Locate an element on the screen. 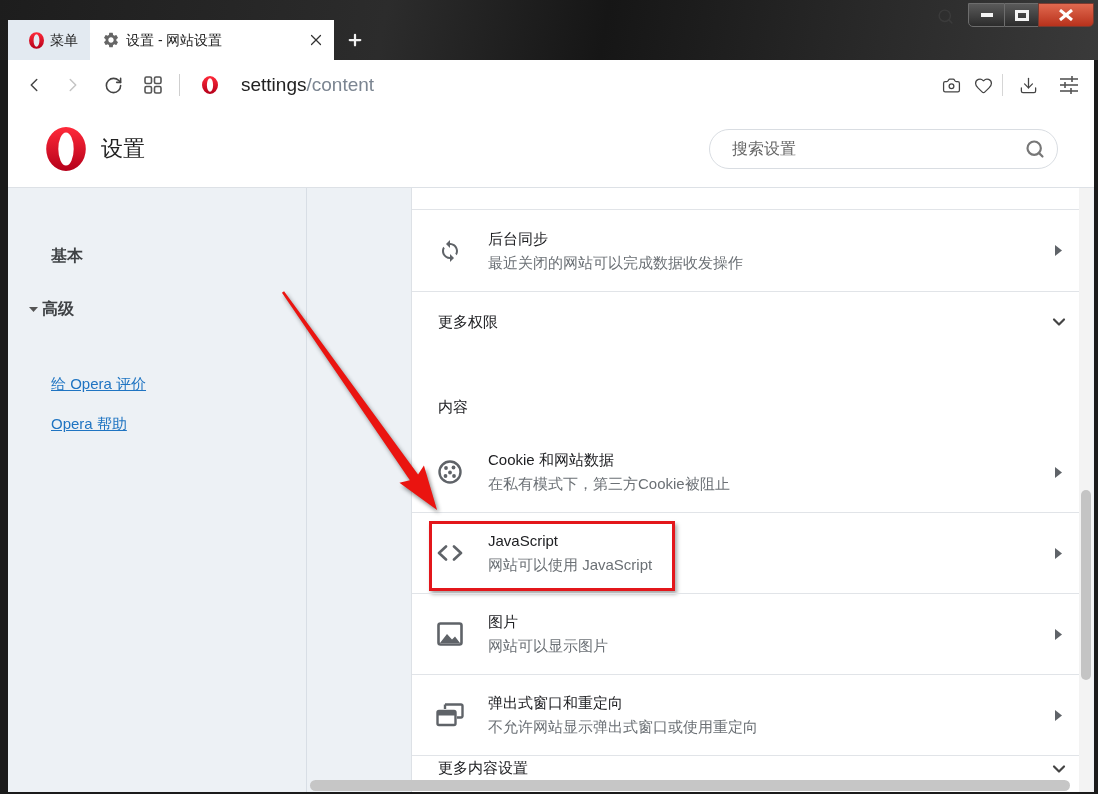 This screenshot has width=1098, height=794. plus-icon is located at coordinates (355, 40).